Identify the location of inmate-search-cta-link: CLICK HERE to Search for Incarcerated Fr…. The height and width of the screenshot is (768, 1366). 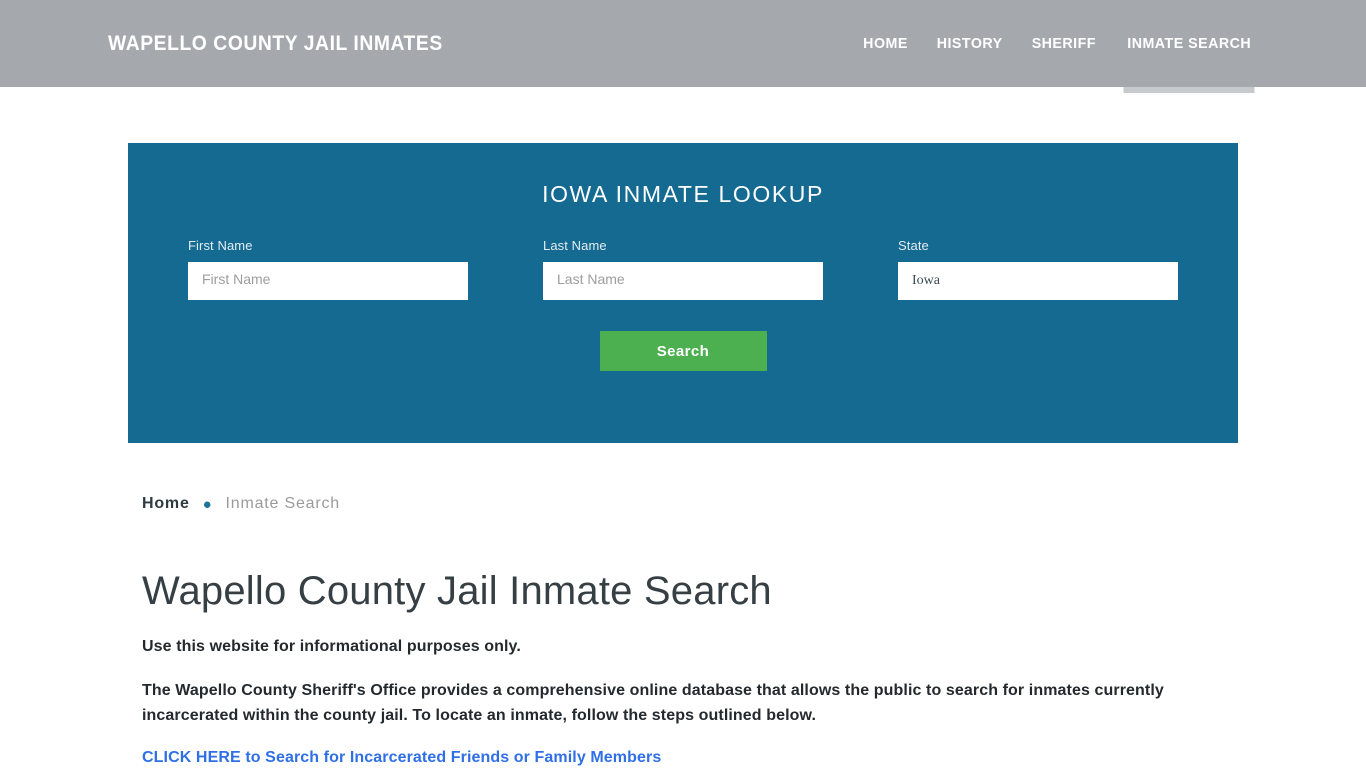
(401, 758).